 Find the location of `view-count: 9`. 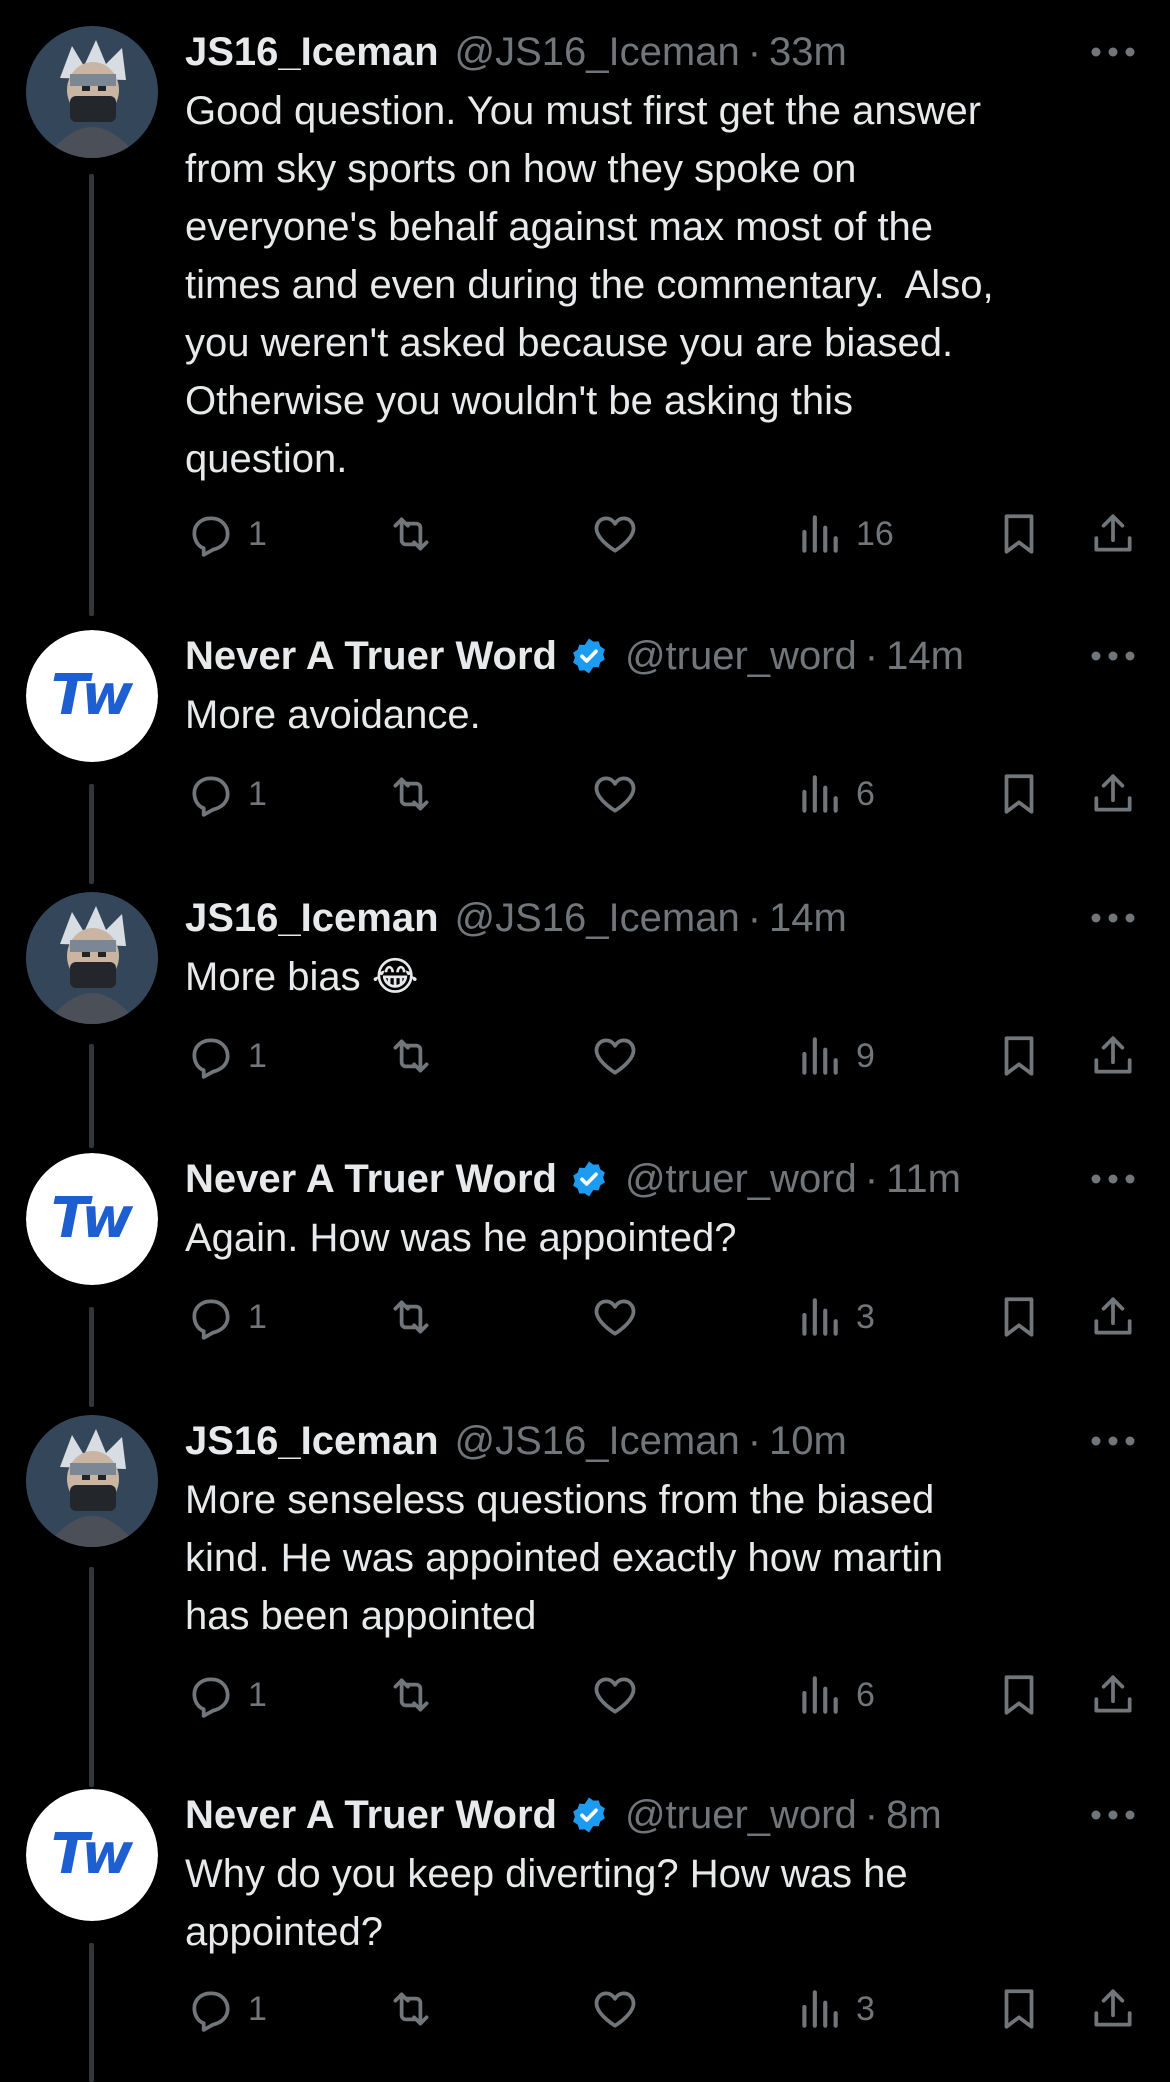

view-count: 9 is located at coordinates (865, 1055).